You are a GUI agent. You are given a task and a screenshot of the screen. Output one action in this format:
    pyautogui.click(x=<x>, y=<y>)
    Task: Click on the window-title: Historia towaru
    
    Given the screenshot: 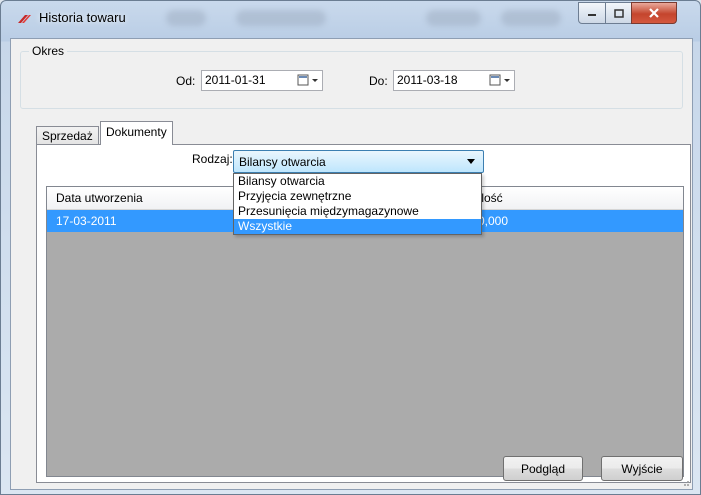 What is the action you would take?
    pyautogui.click(x=82, y=17)
    